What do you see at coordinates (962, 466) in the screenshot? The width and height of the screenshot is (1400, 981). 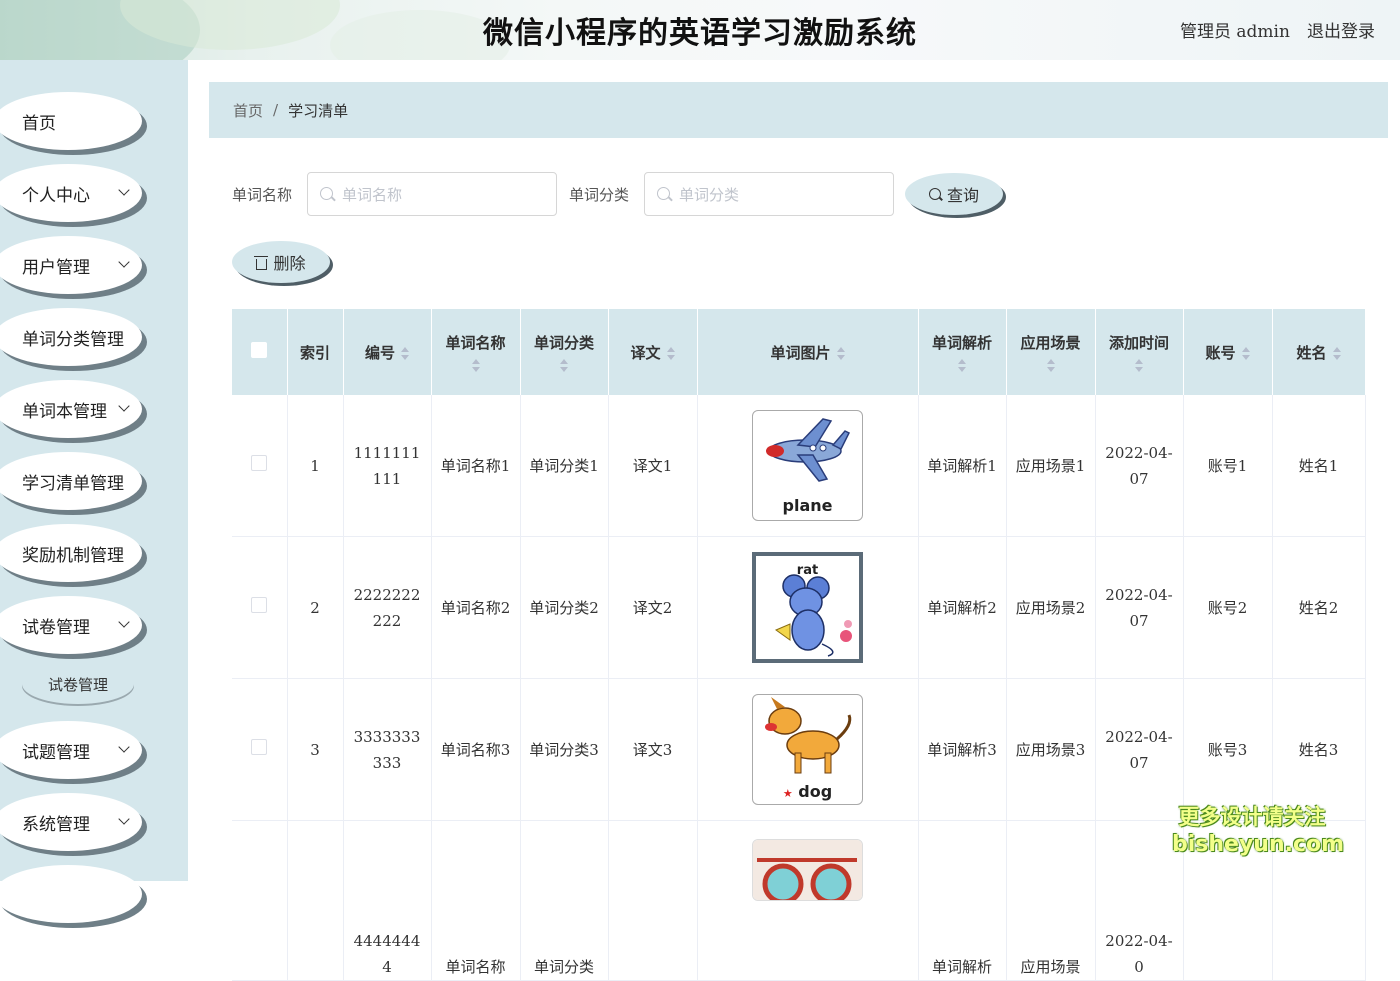 I see `analysis-cell: 单词解析1` at bounding box center [962, 466].